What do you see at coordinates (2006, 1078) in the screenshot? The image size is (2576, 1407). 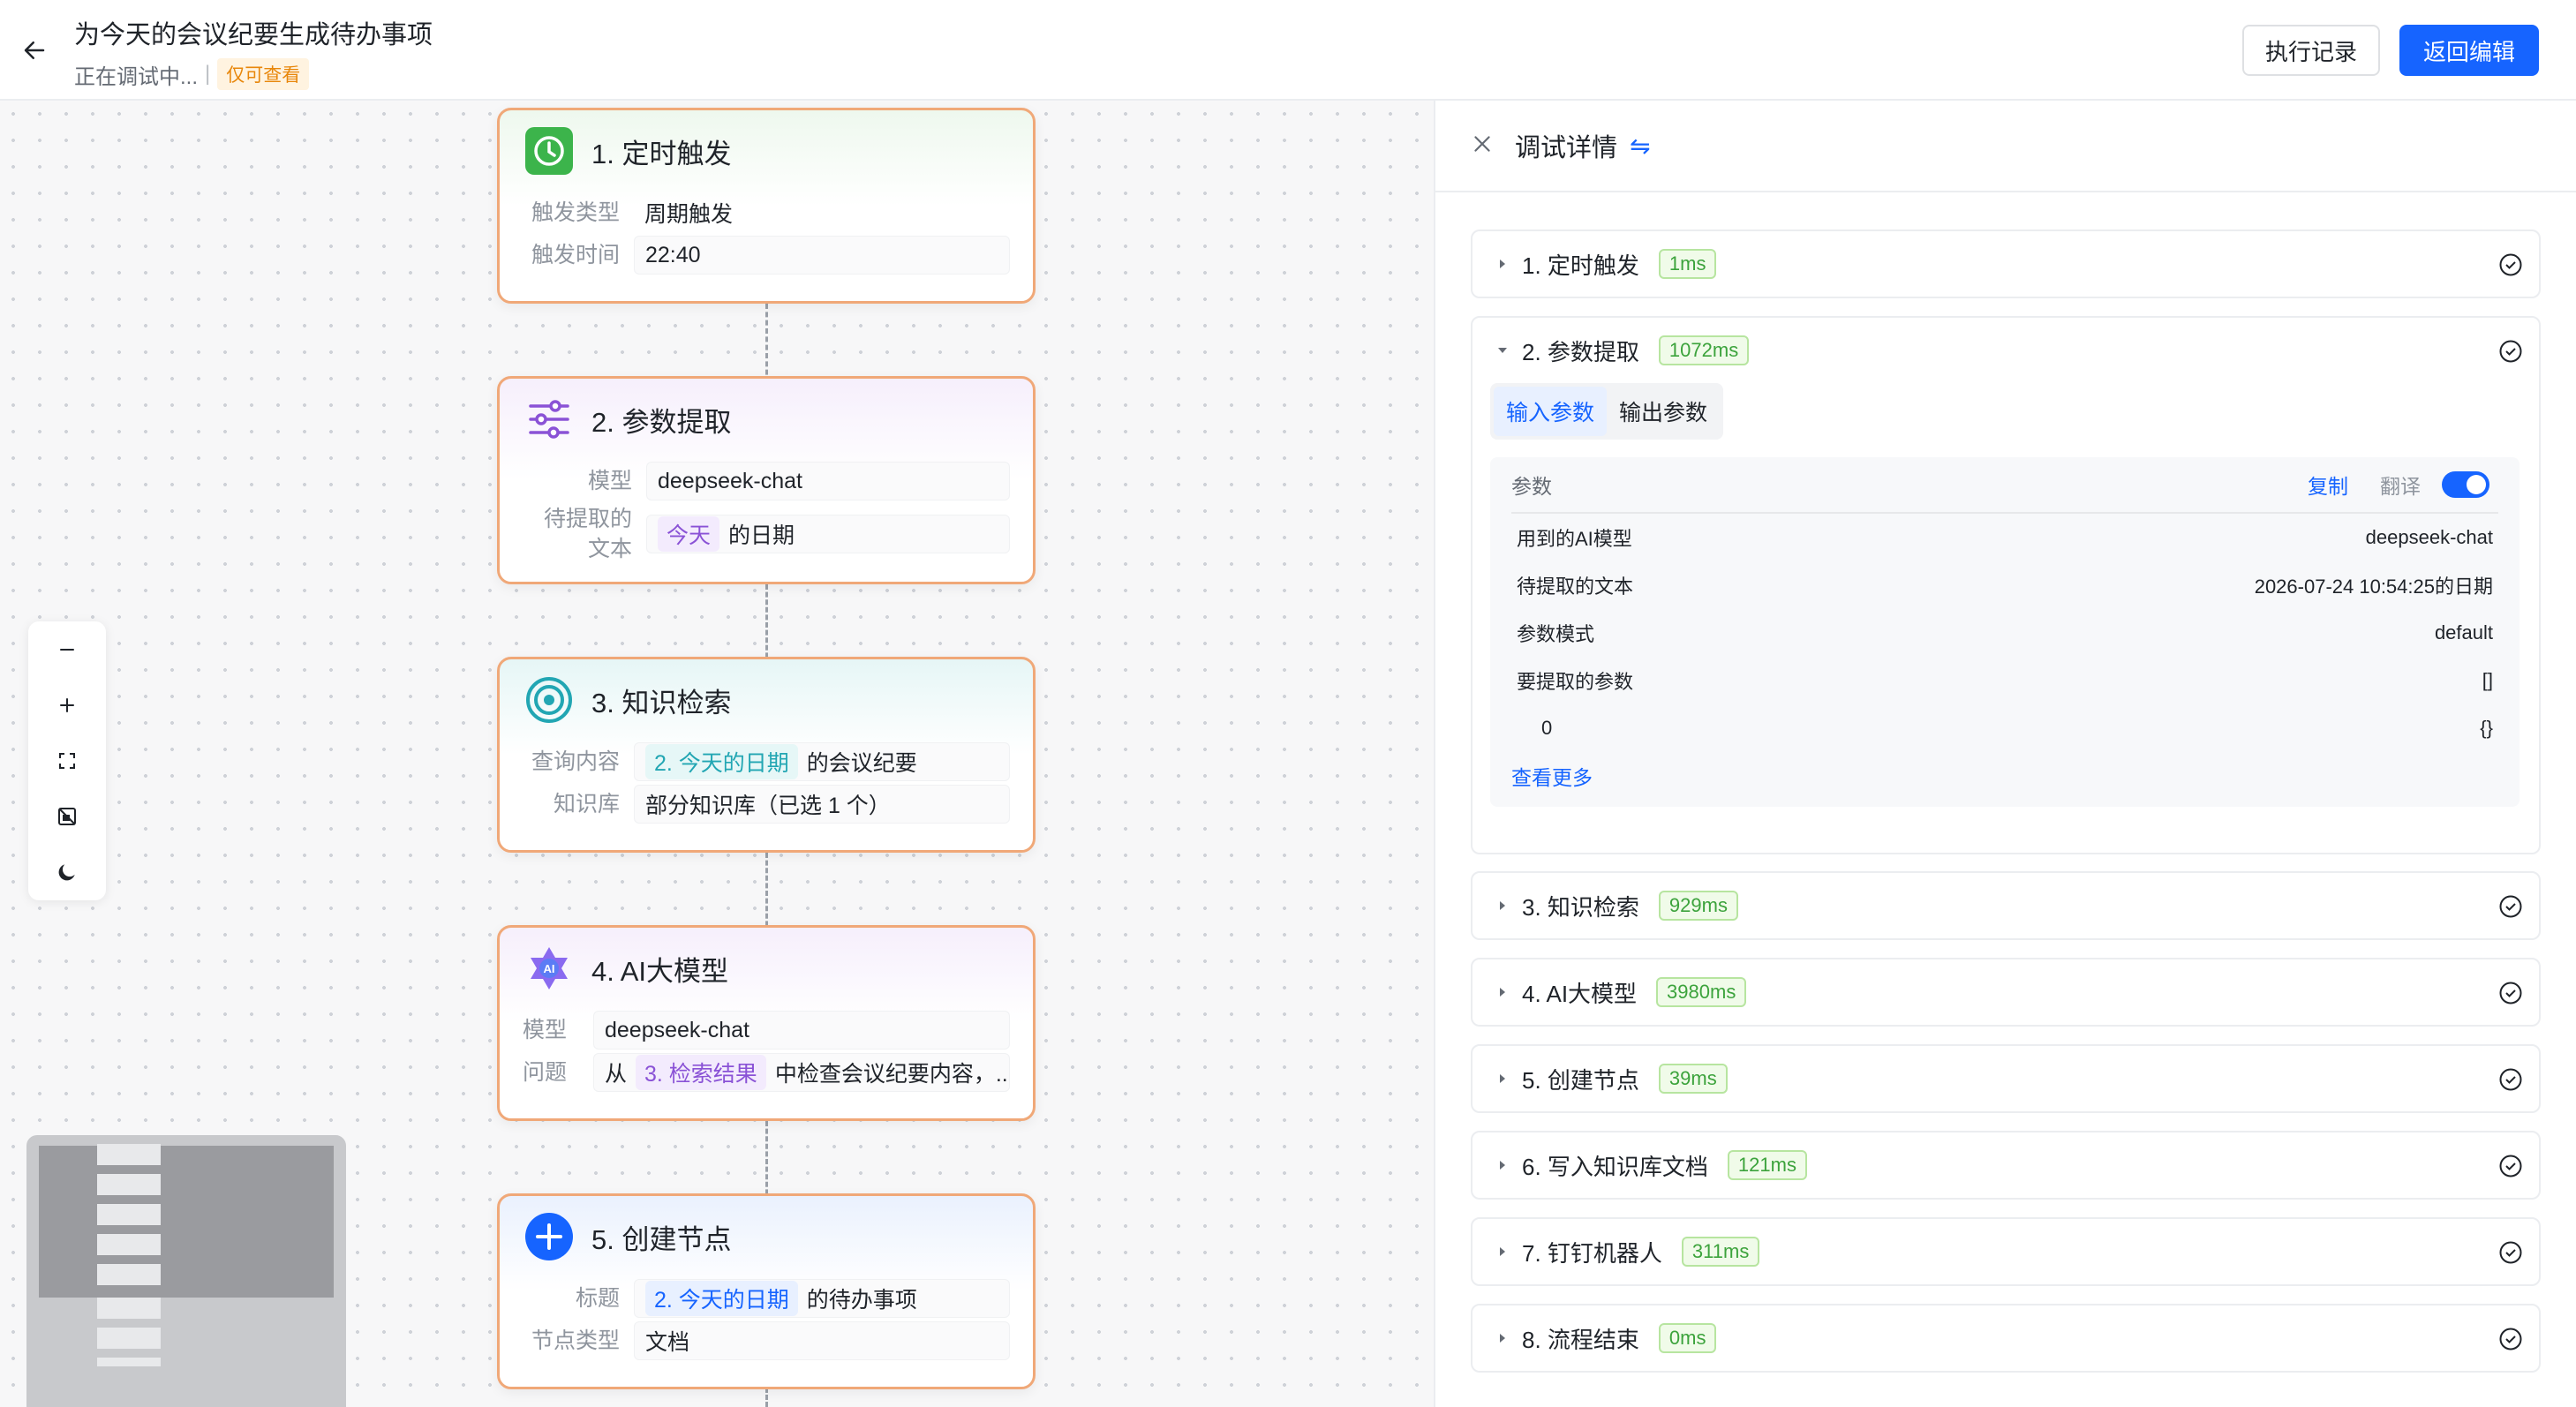 I see `step-item: 5. 创建节点 39ms` at bounding box center [2006, 1078].